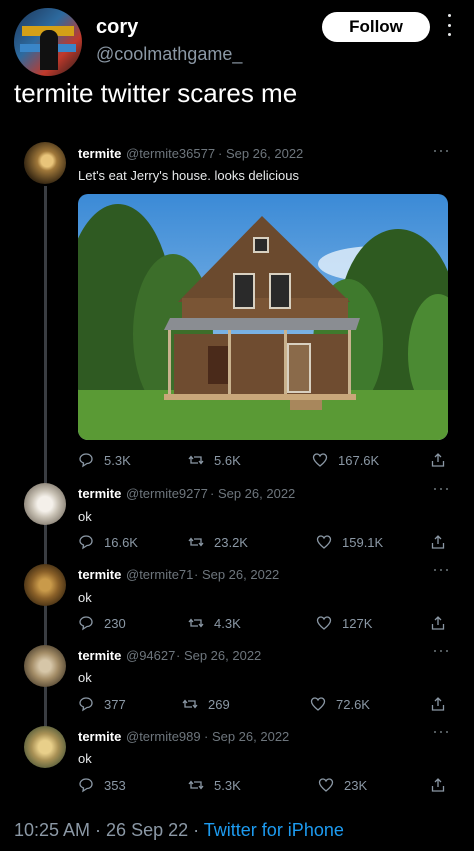 Image resolution: width=474 pixels, height=851 pixels. I want to click on like-button: 167.6K, so click(345, 460).